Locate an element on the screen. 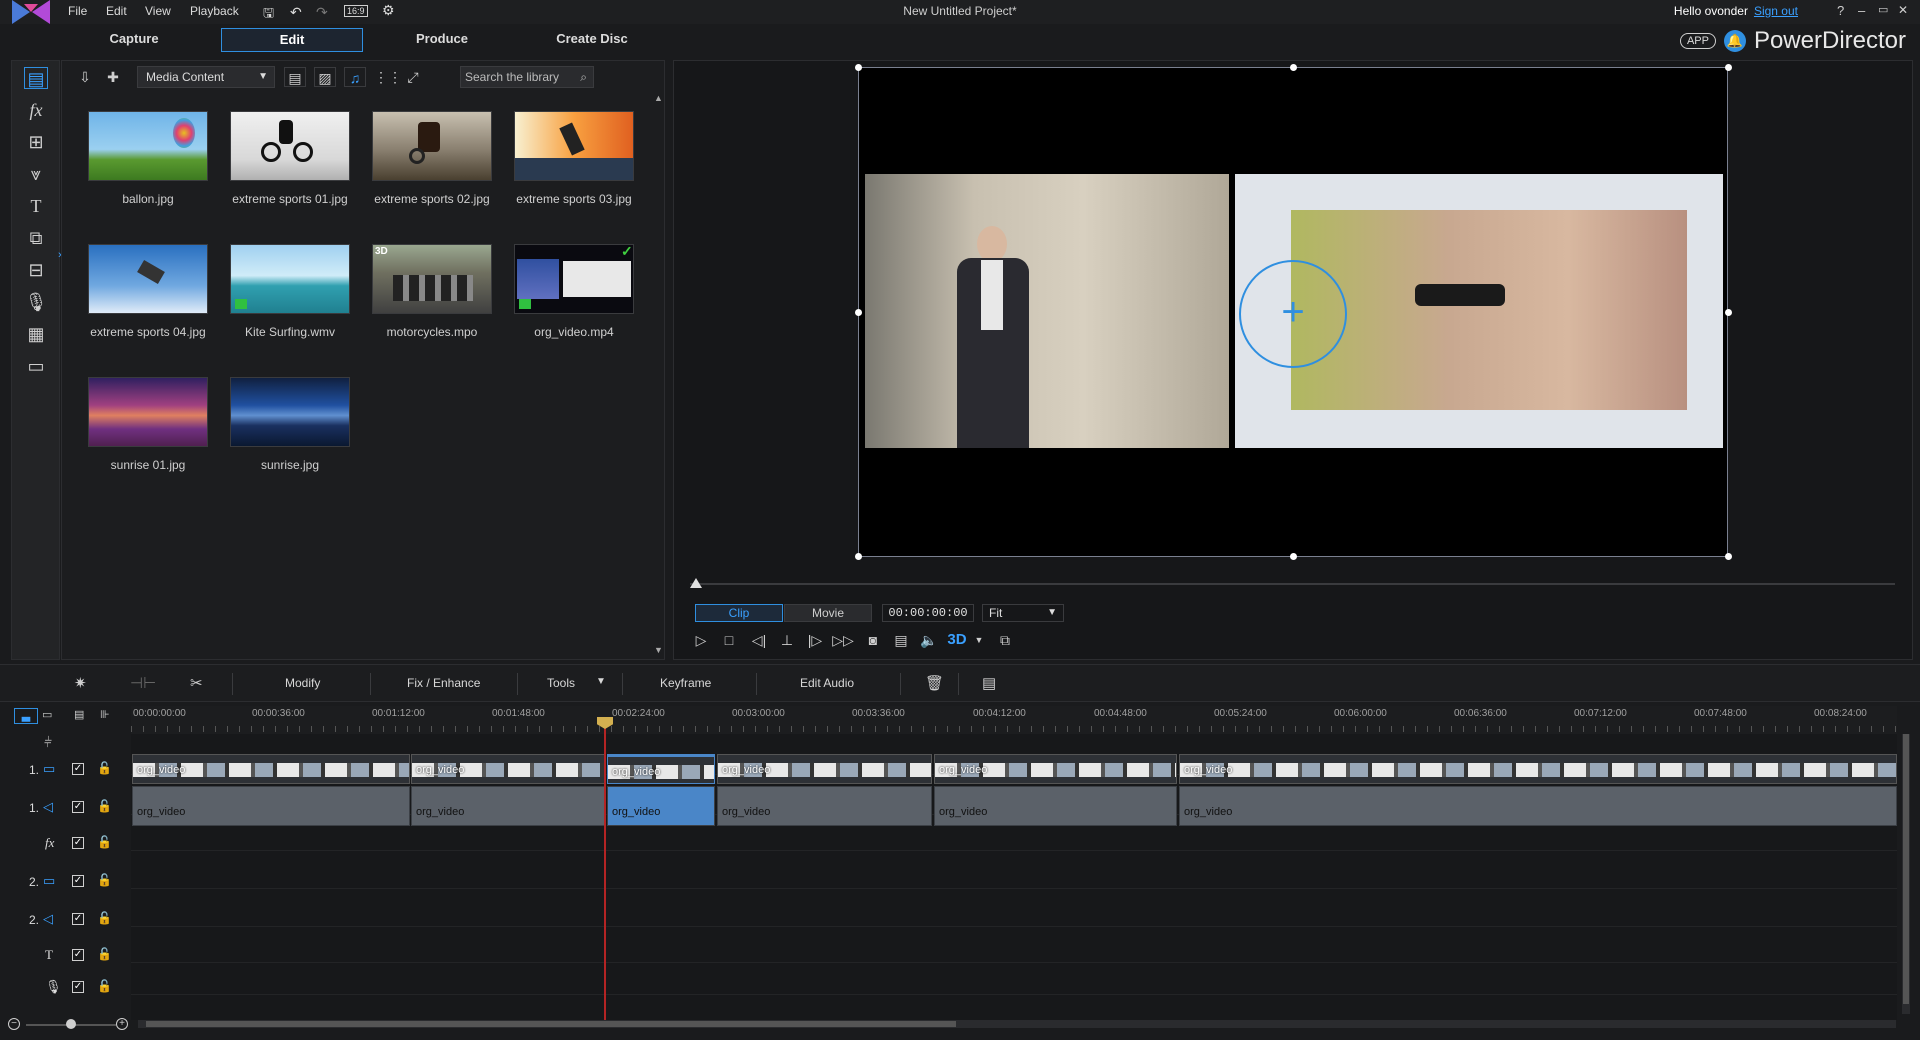 Image resolution: width=1920 pixels, height=1040 pixels. notification-bell-icon: 🔔 is located at coordinates (1734, 41).